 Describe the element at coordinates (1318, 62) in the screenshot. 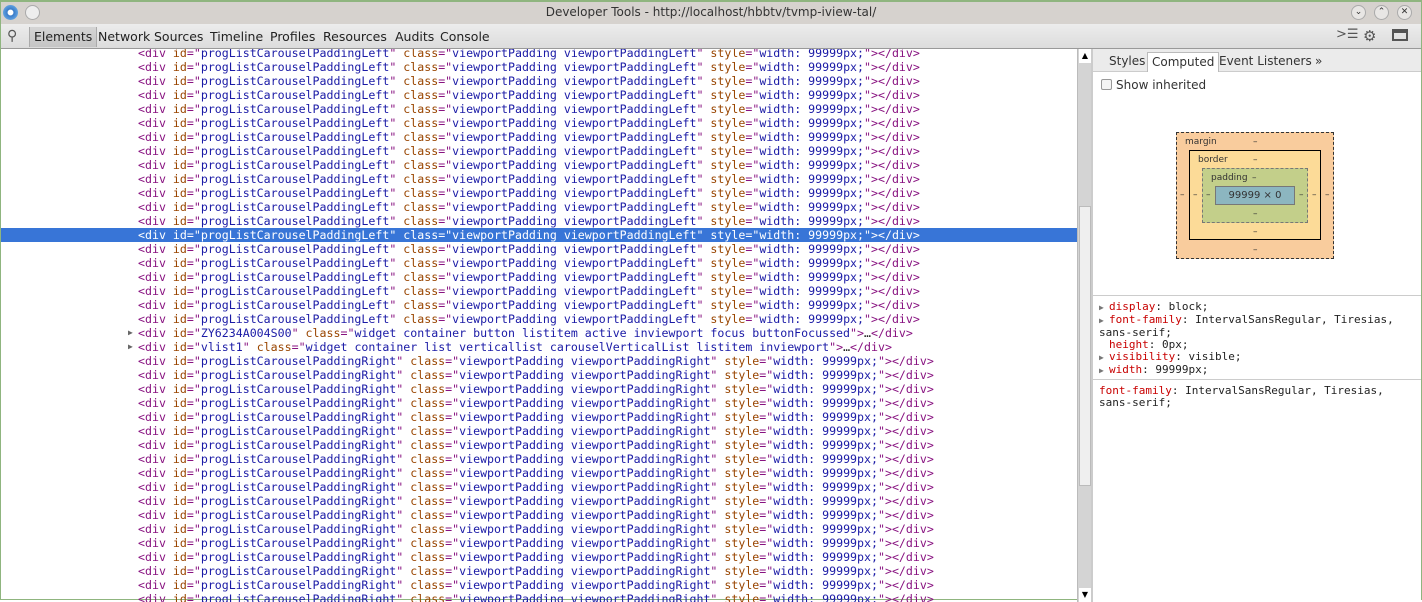

I see `more-tabs-icon: »` at that location.